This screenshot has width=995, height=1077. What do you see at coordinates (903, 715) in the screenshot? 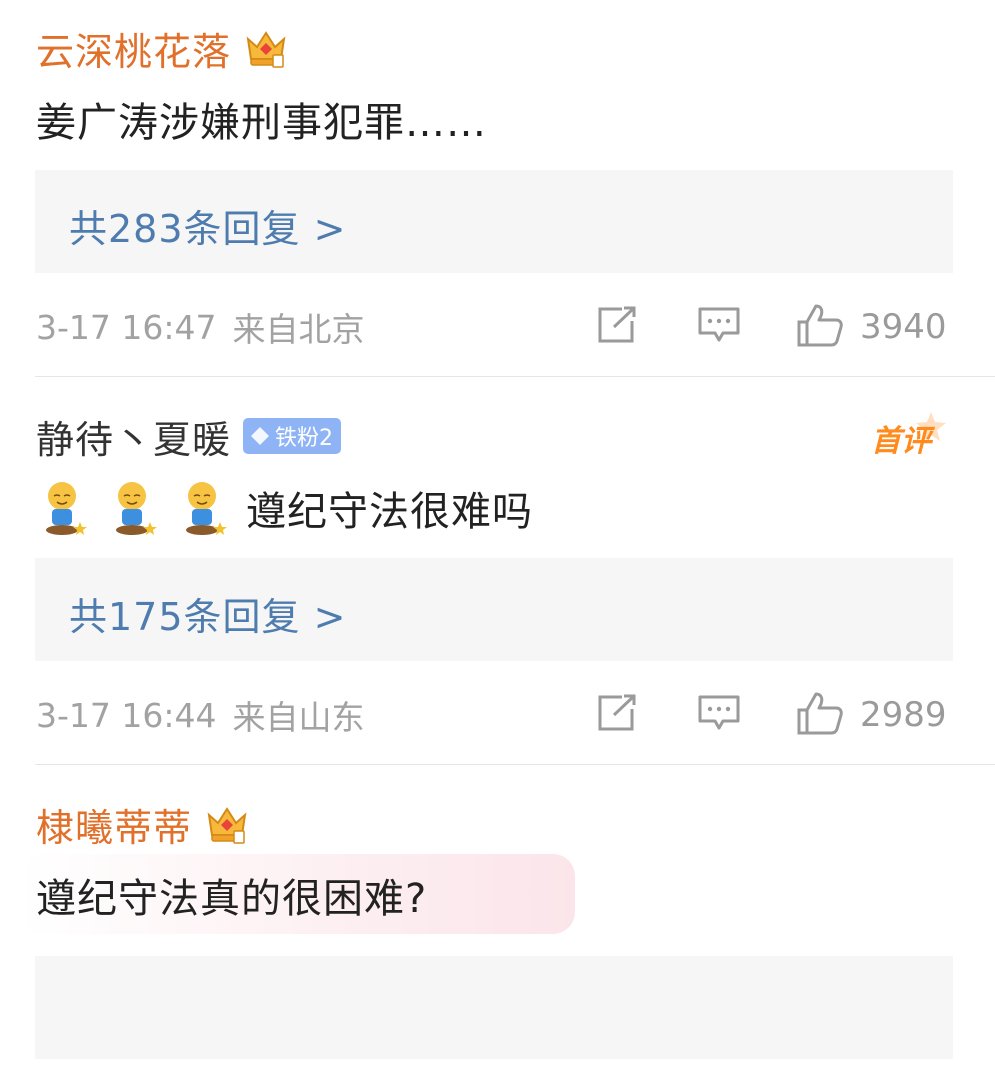
I see `like-count: 2989` at bounding box center [903, 715].